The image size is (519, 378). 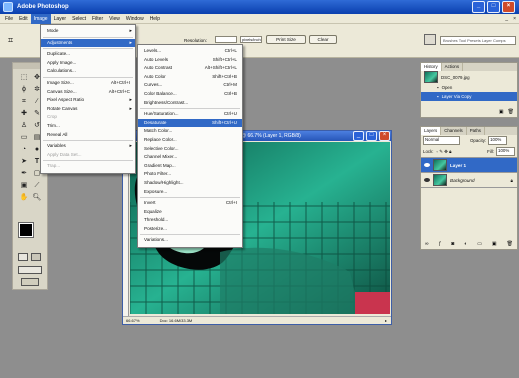 I want to click on menu-file: File, so click(x=9, y=19).